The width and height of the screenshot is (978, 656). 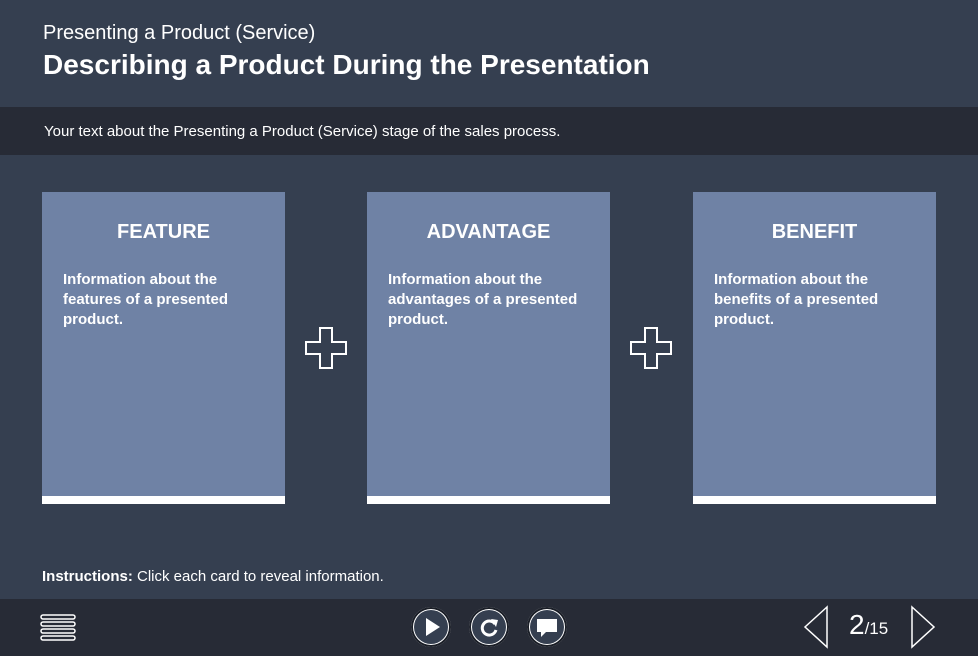 I want to click on comment-button, so click(x=547, y=627).